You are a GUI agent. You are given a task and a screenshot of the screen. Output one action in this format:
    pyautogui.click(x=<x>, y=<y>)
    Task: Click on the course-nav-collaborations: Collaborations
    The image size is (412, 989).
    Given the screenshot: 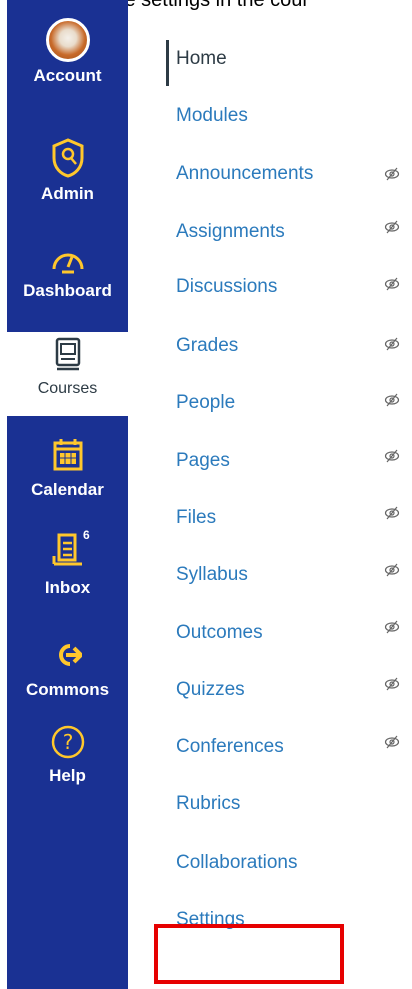 What is the action you would take?
    pyautogui.click(x=236, y=863)
    